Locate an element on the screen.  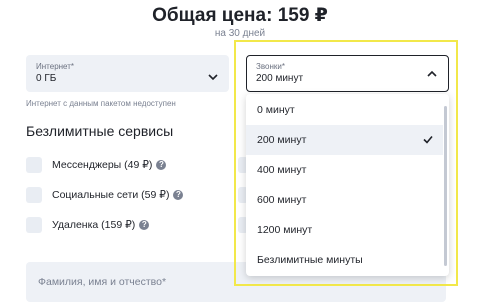
internet-select-value: 0 ГБ is located at coordinates (46, 78).